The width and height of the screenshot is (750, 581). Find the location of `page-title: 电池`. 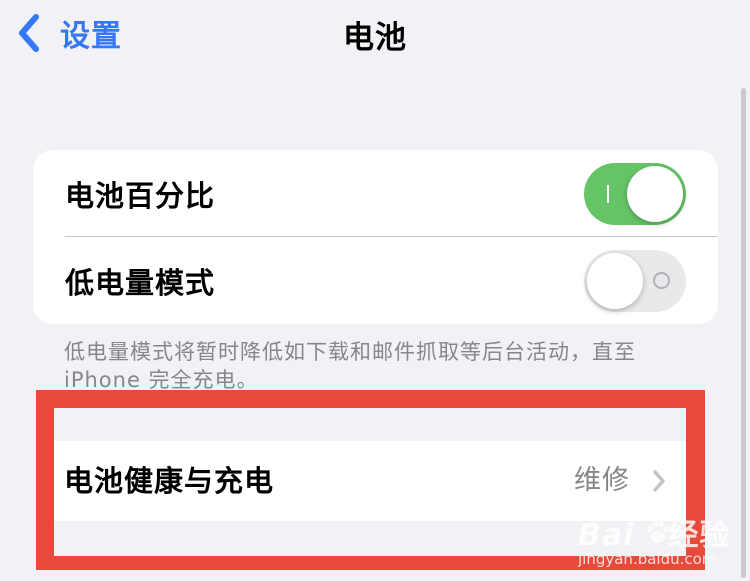

page-title: 电池 is located at coordinates (375, 38).